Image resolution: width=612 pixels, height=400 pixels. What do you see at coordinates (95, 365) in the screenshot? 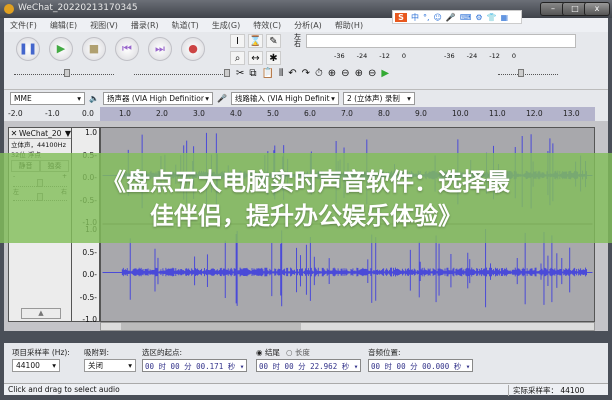
I see `snap-value: 关闭` at bounding box center [95, 365].